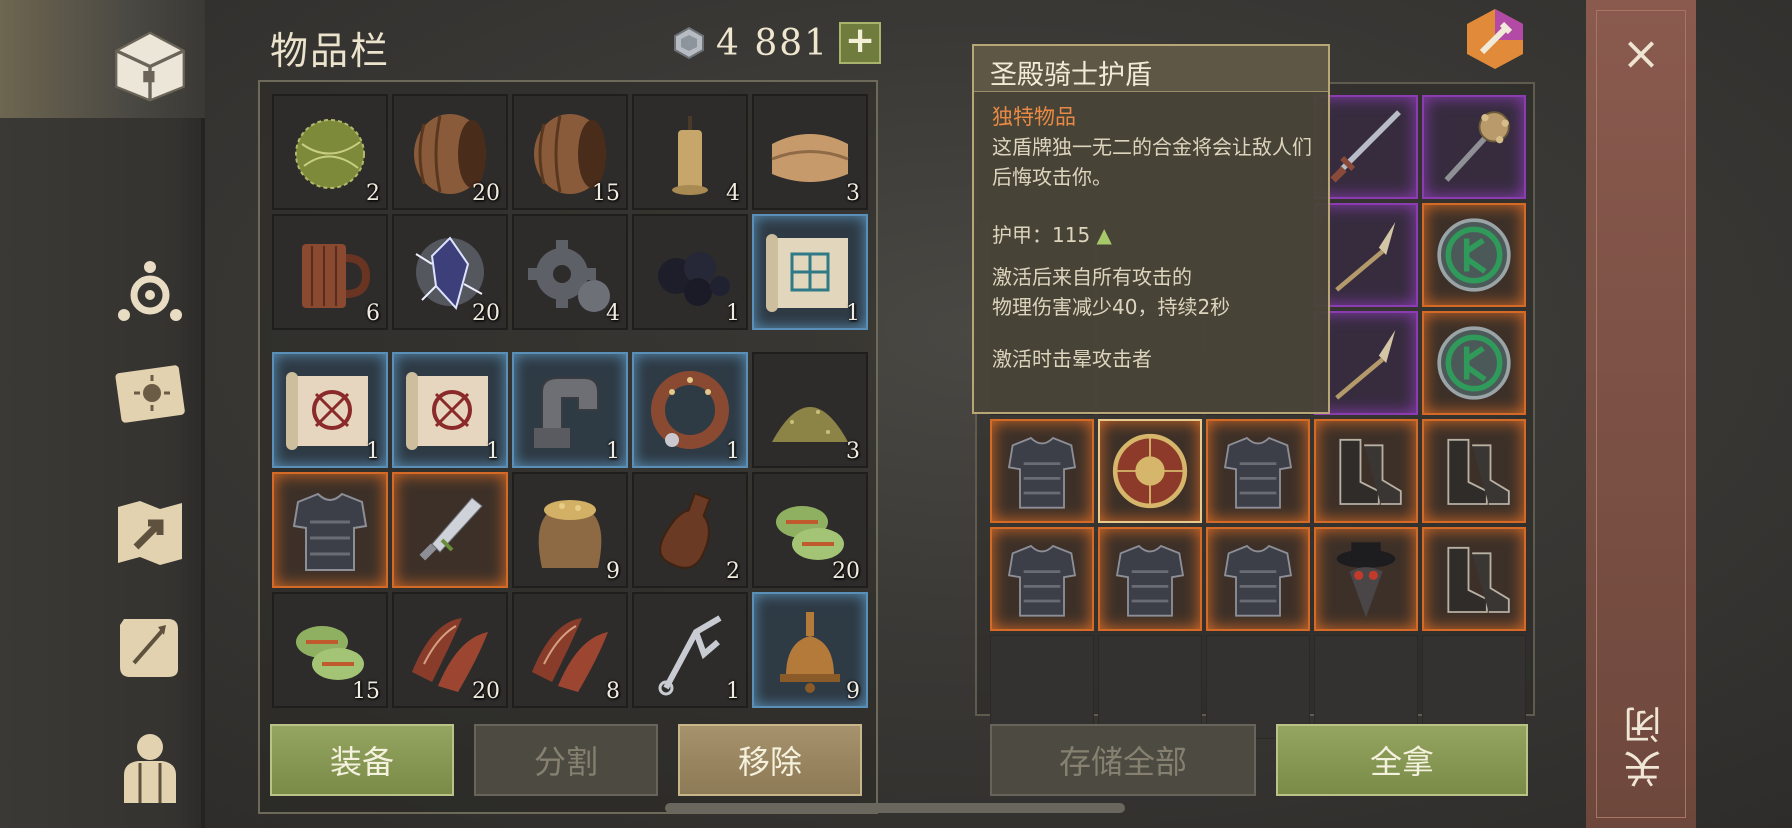 The height and width of the screenshot is (828, 1792). I want to click on iron-bracket-icon, so click(566, 412).